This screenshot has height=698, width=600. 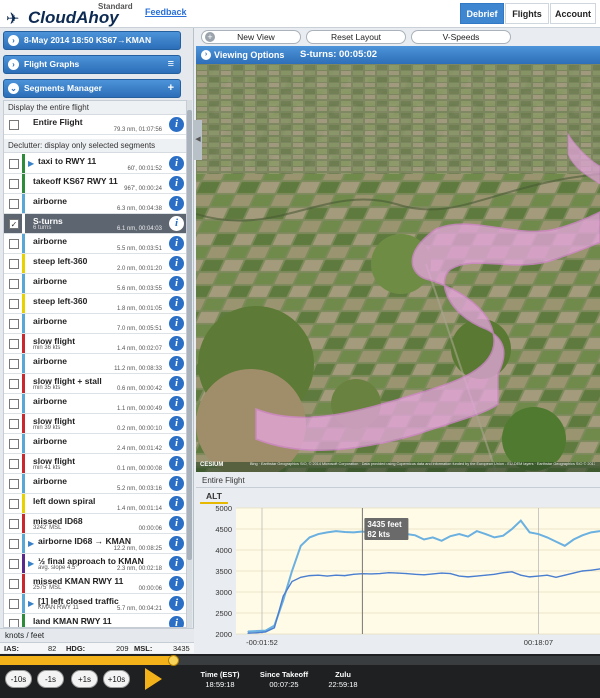 I want to click on flight-selector-bar: › 8-May 2014 18:50 KS67→KMAN, so click(x=92, y=40).